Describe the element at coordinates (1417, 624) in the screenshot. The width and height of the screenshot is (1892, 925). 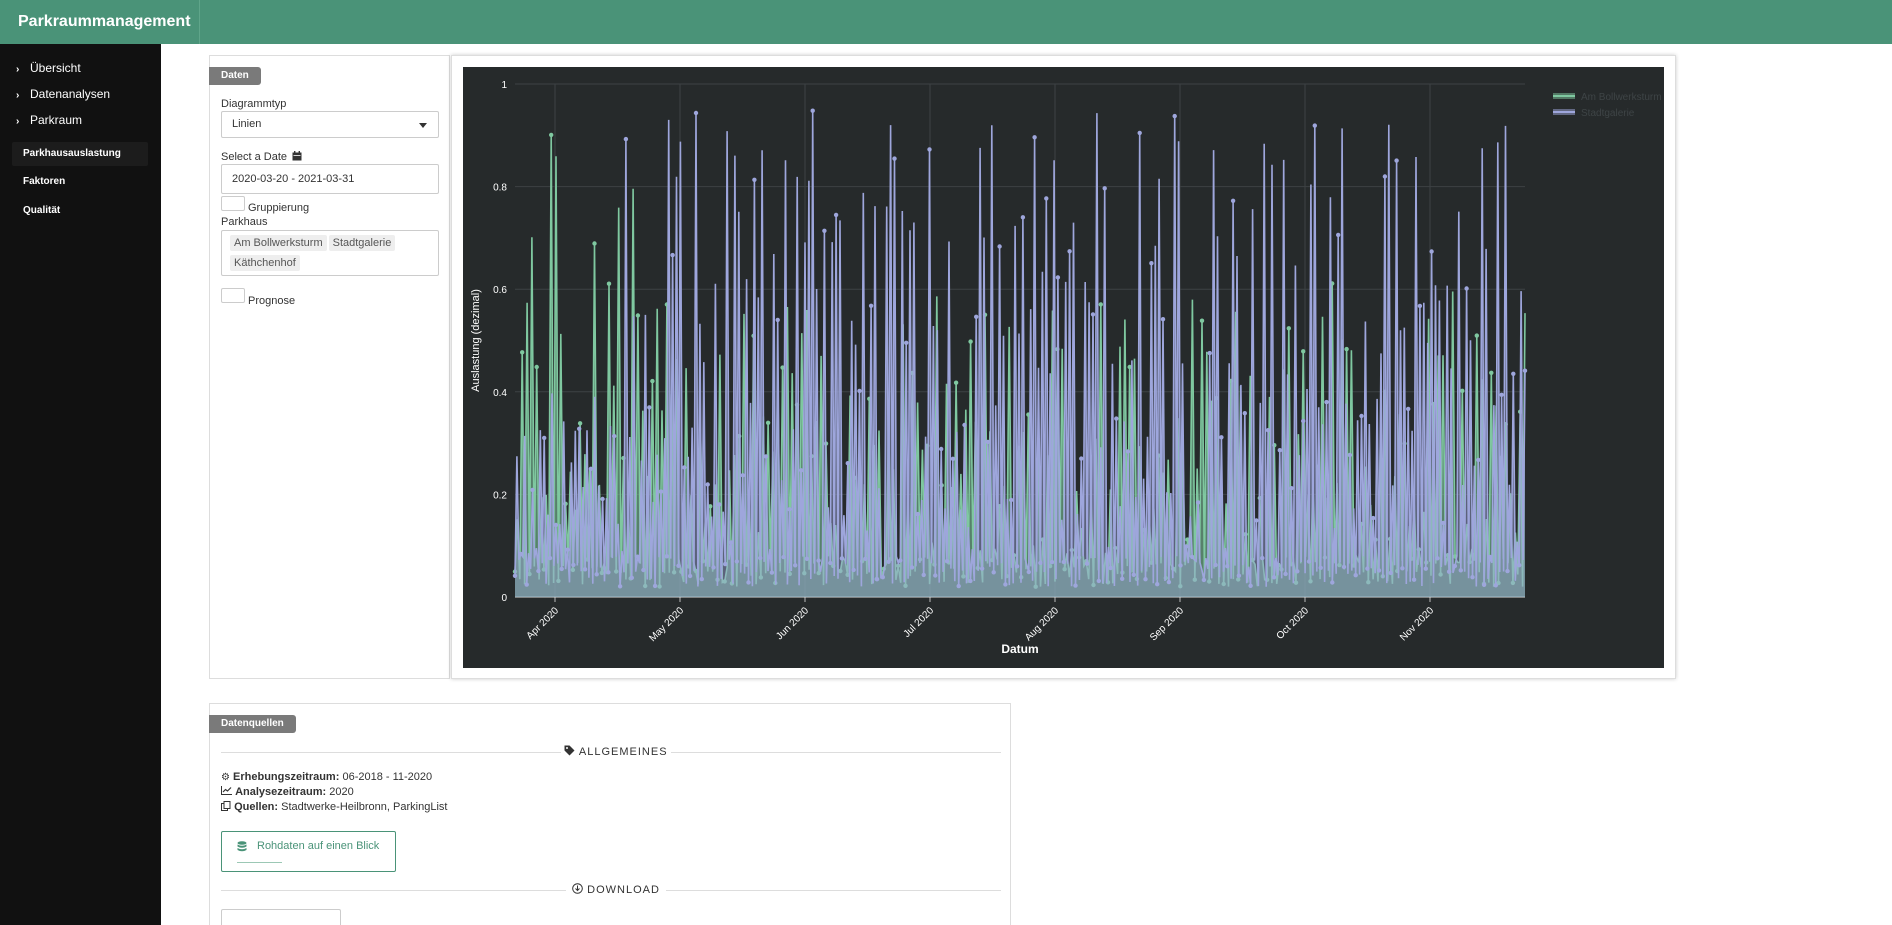
I see `x-tick-label: Nov 2020` at that location.